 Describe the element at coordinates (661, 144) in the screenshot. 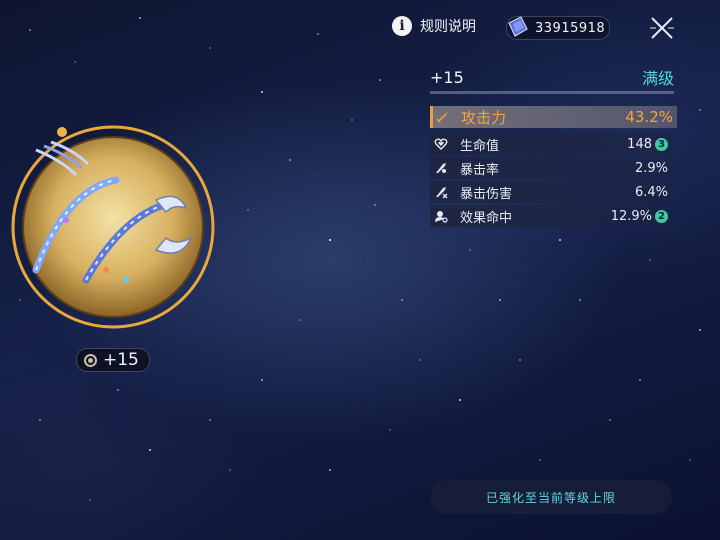

I see `upgrade-count-badge: 3` at that location.